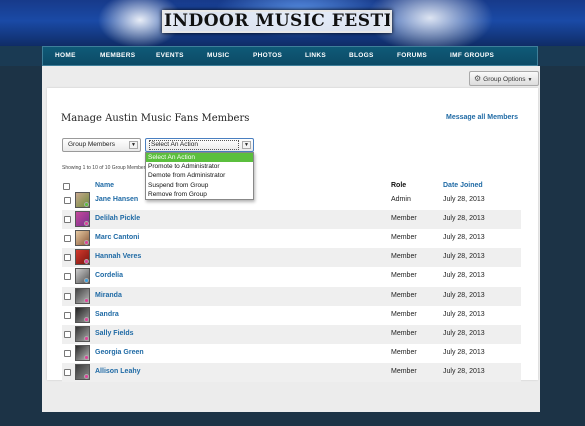 This screenshot has height=426, width=585. Describe the element at coordinates (199, 185) in the screenshot. I see `action-option-suspend: Suspend from Group` at that location.